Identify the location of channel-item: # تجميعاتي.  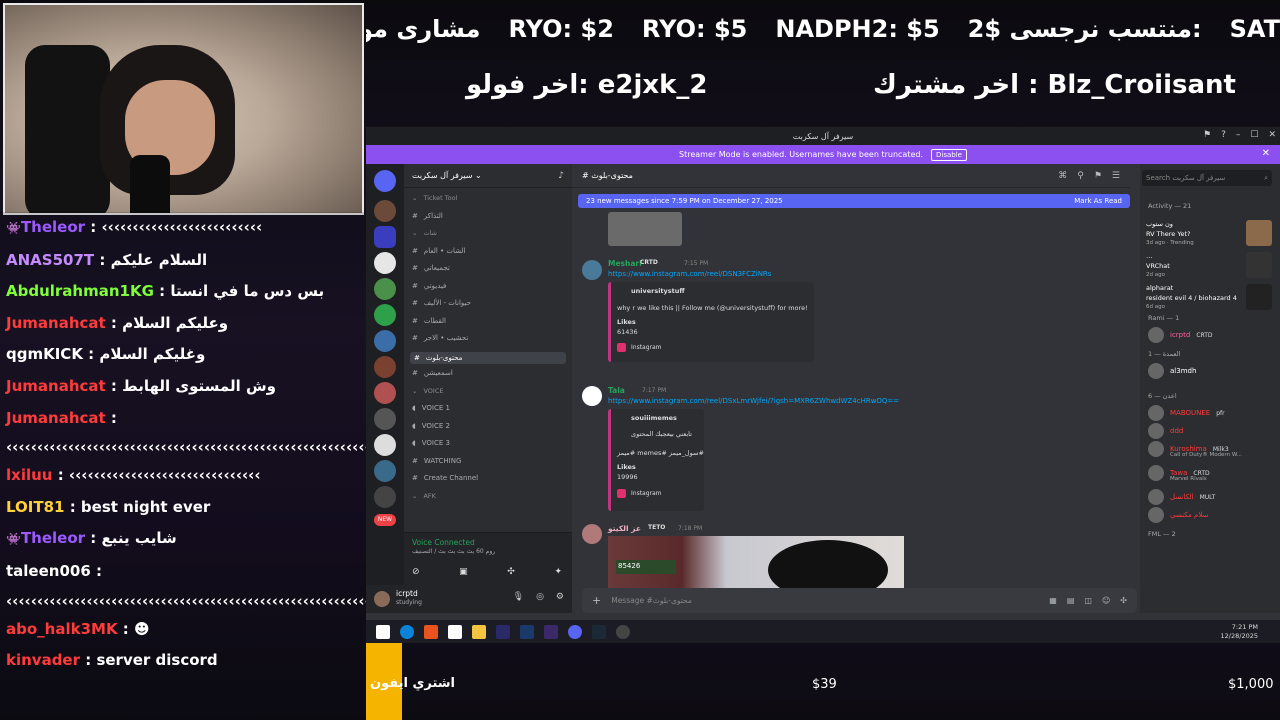
(431, 268).